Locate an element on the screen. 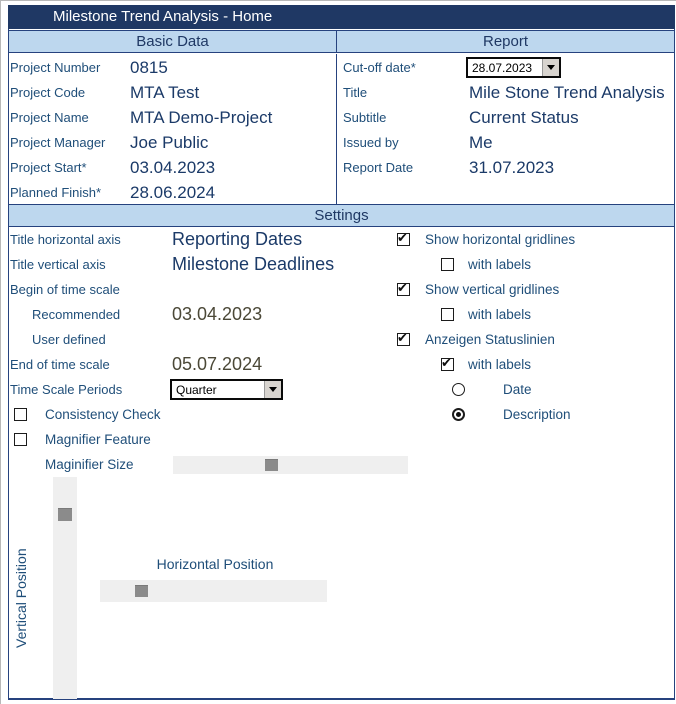  magnifier-feature-checkbox is located at coordinates (20, 439).